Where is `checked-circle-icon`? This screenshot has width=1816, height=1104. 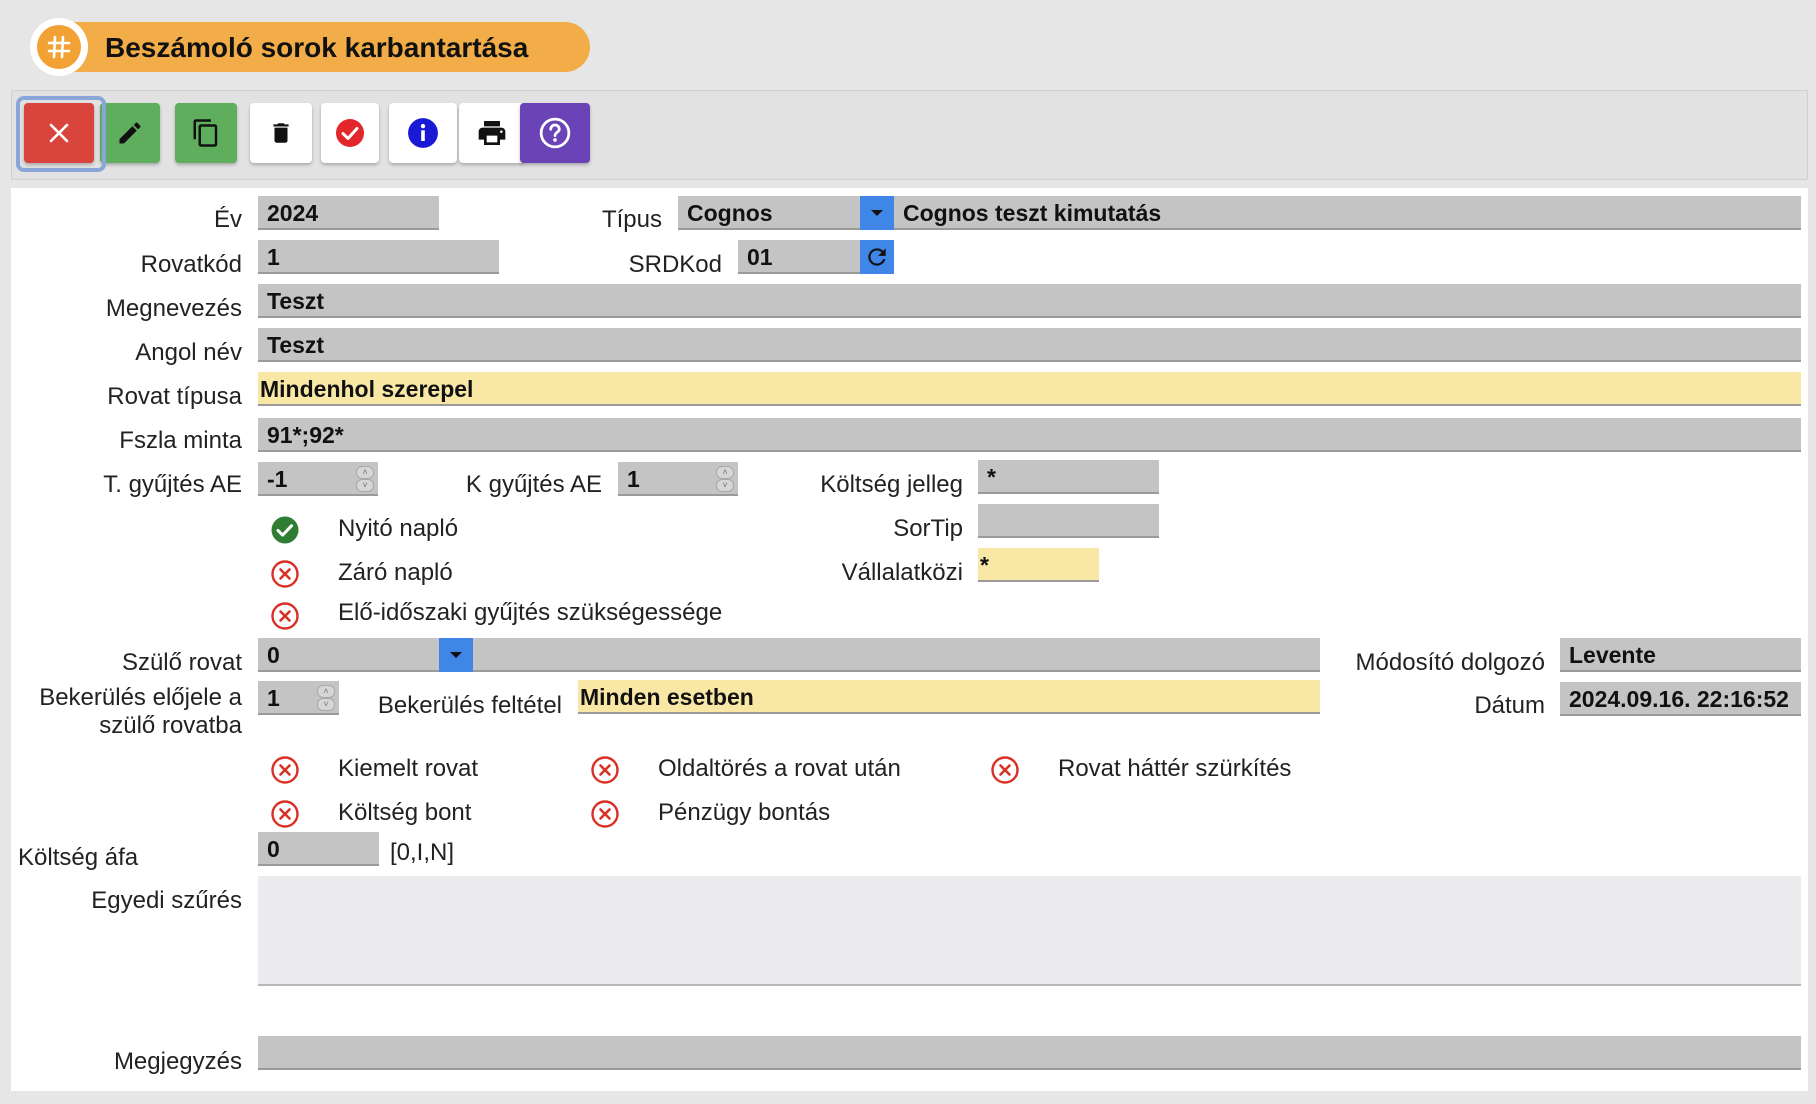
checked-circle-icon is located at coordinates (285, 530).